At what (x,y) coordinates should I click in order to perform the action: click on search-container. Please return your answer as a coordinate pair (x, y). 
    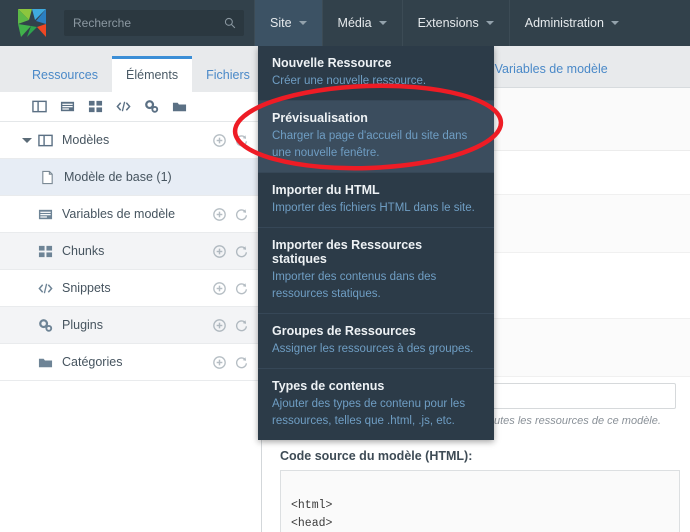
    Looking at the image, I should click on (159, 23).